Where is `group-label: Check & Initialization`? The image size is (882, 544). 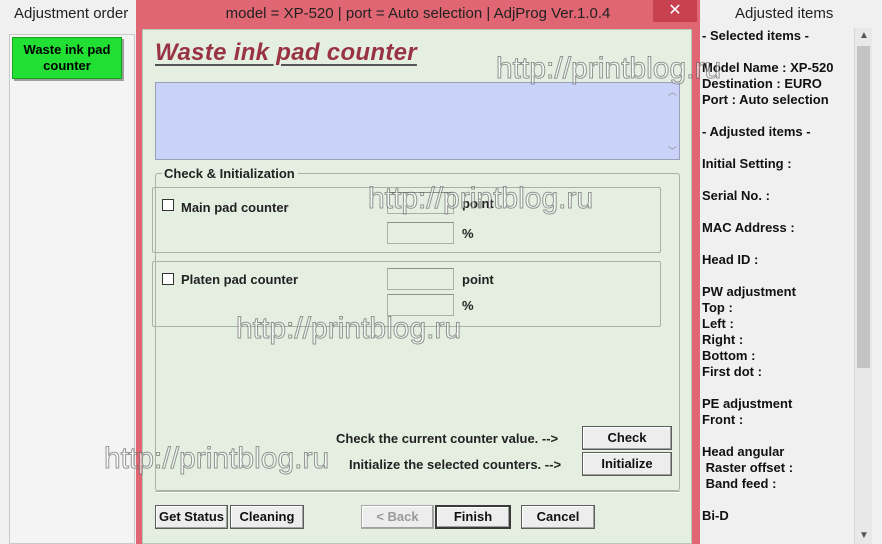 group-label: Check & Initialization is located at coordinates (230, 173).